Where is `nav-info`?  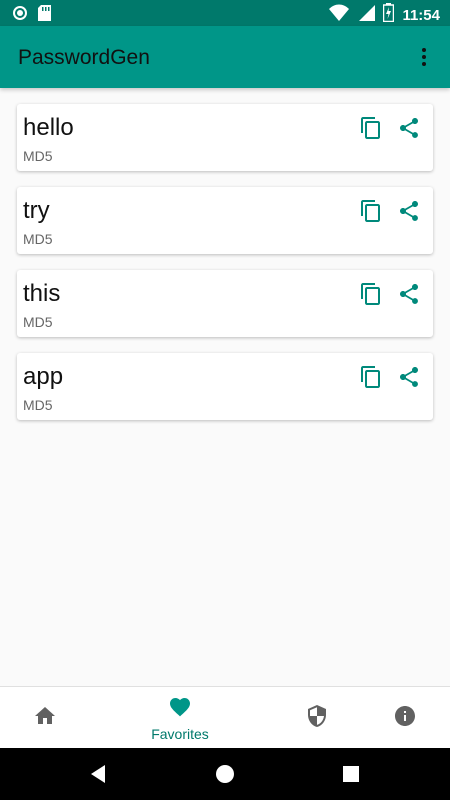 nav-info is located at coordinates (405, 718).